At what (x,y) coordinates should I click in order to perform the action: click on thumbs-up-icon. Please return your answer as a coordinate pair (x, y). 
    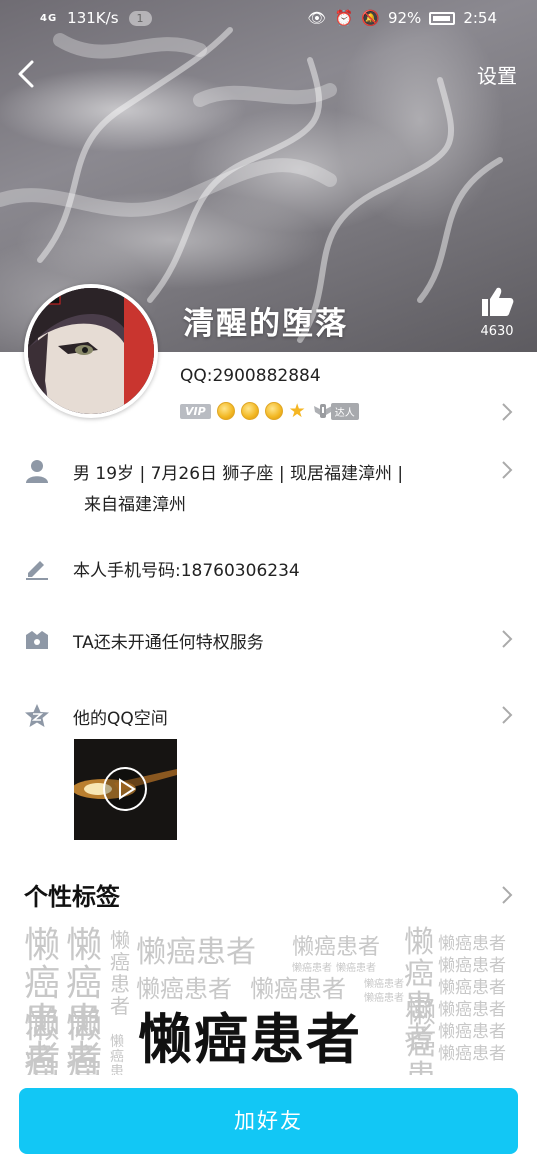
    Looking at the image, I should click on (498, 301).